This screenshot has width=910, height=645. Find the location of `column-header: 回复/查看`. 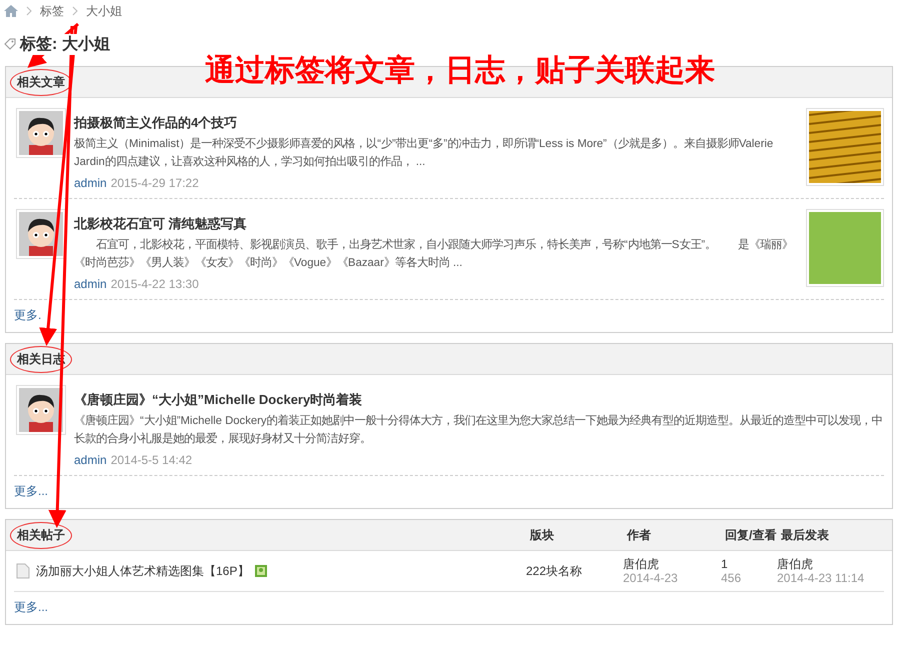

column-header: 回复/查看 is located at coordinates (751, 535).